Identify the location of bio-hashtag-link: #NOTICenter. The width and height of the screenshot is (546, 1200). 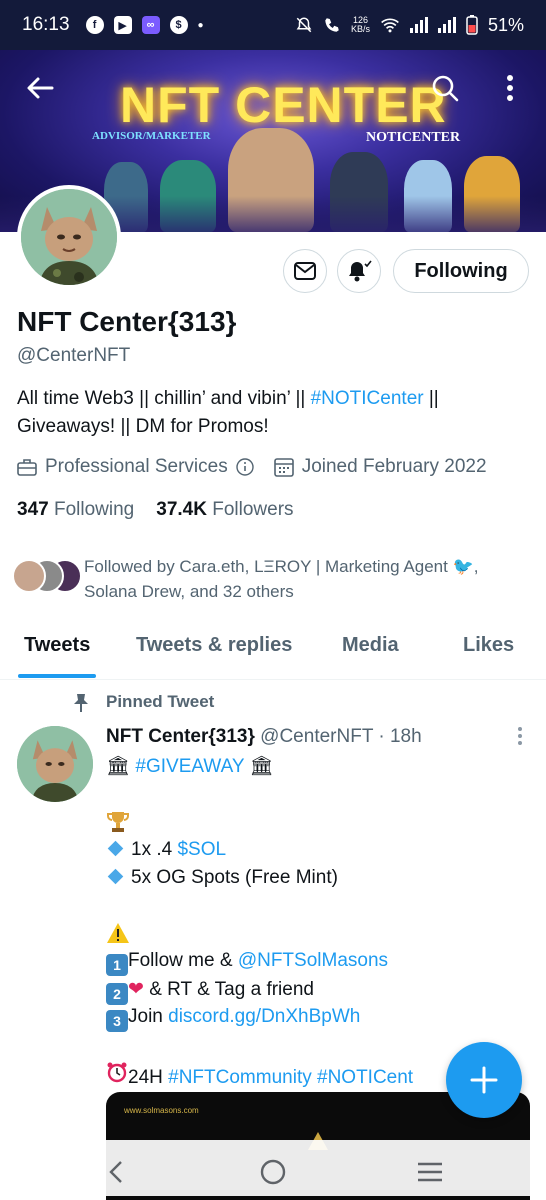
(367, 398).